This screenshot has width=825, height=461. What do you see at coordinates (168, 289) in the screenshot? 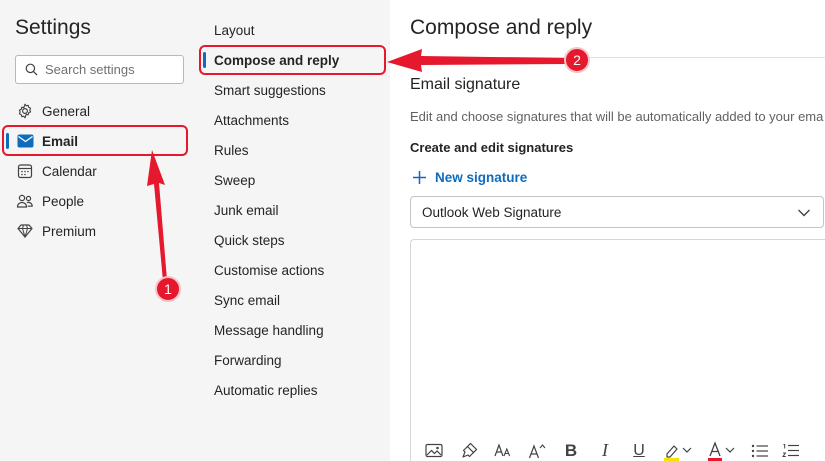
I see `step-badge-1: 1` at bounding box center [168, 289].